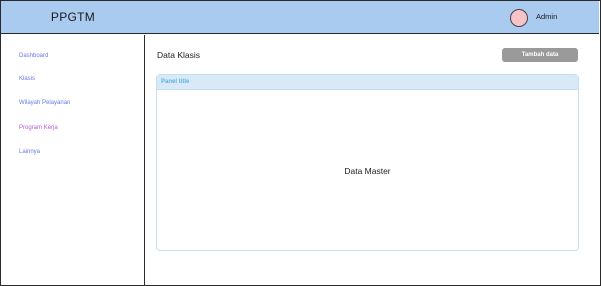 The width and height of the screenshot is (601, 286). What do you see at coordinates (44, 103) in the screenshot?
I see `sidebar-item-wilayah-pelayanan: Wilayah Pelayanan` at bounding box center [44, 103].